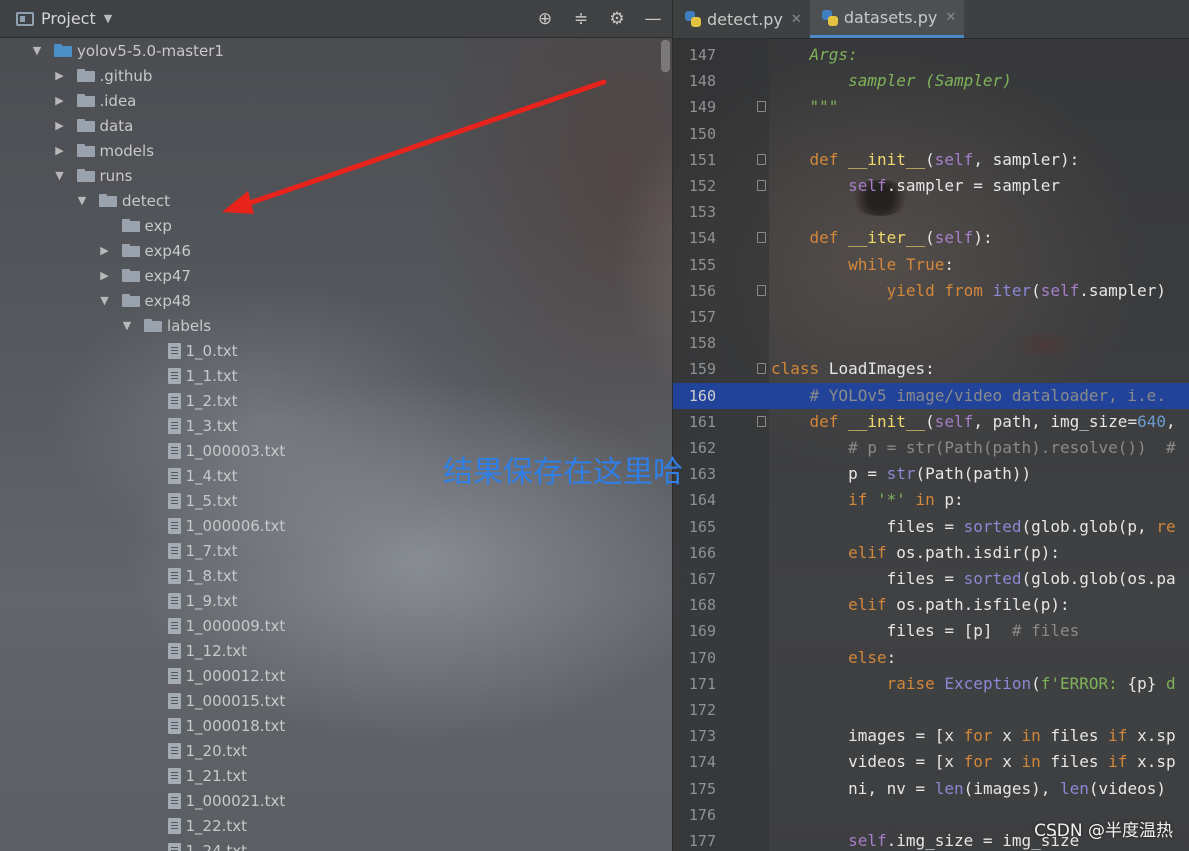 This screenshot has width=1189, height=851. Describe the element at coordinates (202, 550) in the screenshot. I see `tree-file-item: 1_7.txt` at that location.